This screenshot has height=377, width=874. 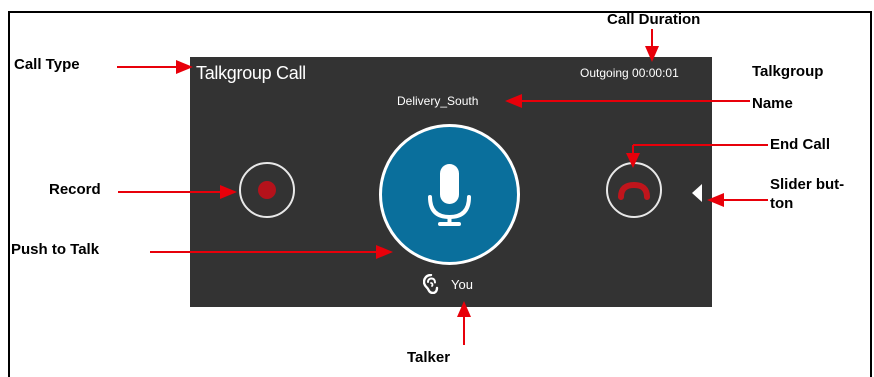 I want to click on push-to-talk-button, so click(x=449, y=194).